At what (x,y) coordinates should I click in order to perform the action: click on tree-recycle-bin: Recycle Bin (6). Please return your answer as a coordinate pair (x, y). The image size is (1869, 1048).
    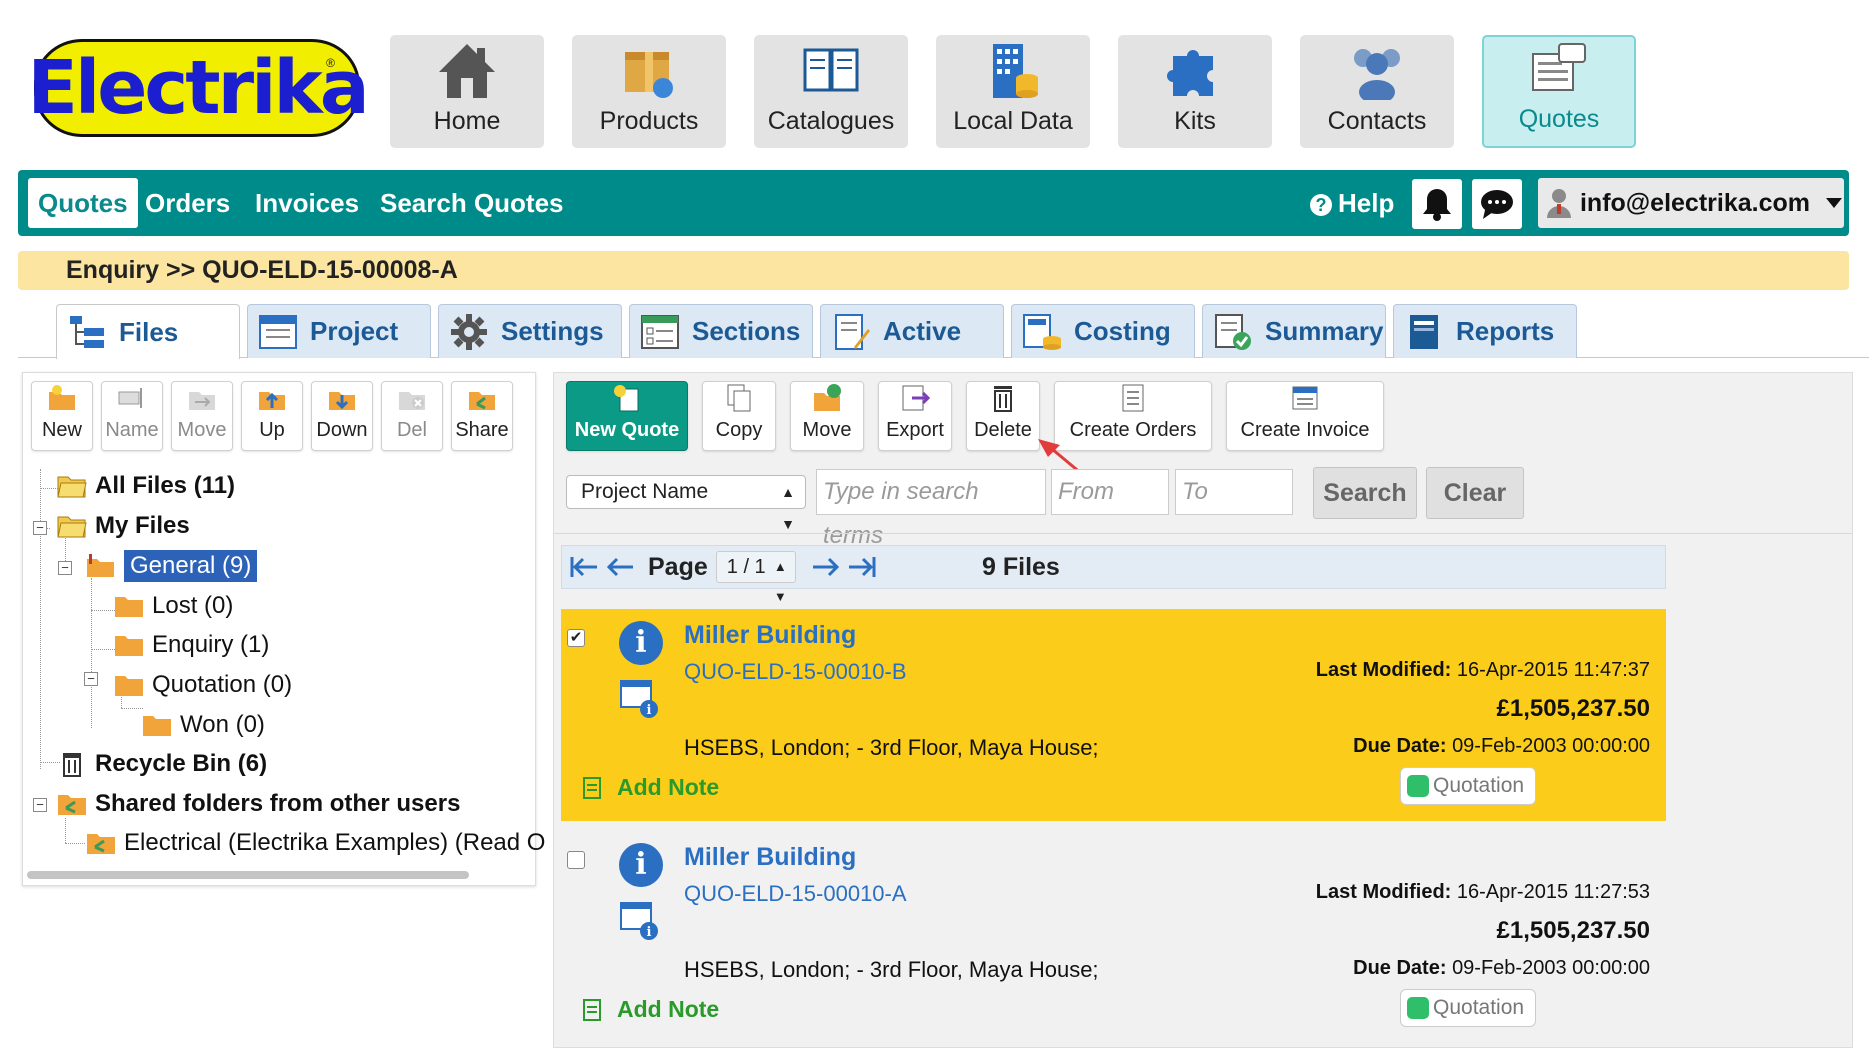
    Looking at the image, I should click on (162, 764).